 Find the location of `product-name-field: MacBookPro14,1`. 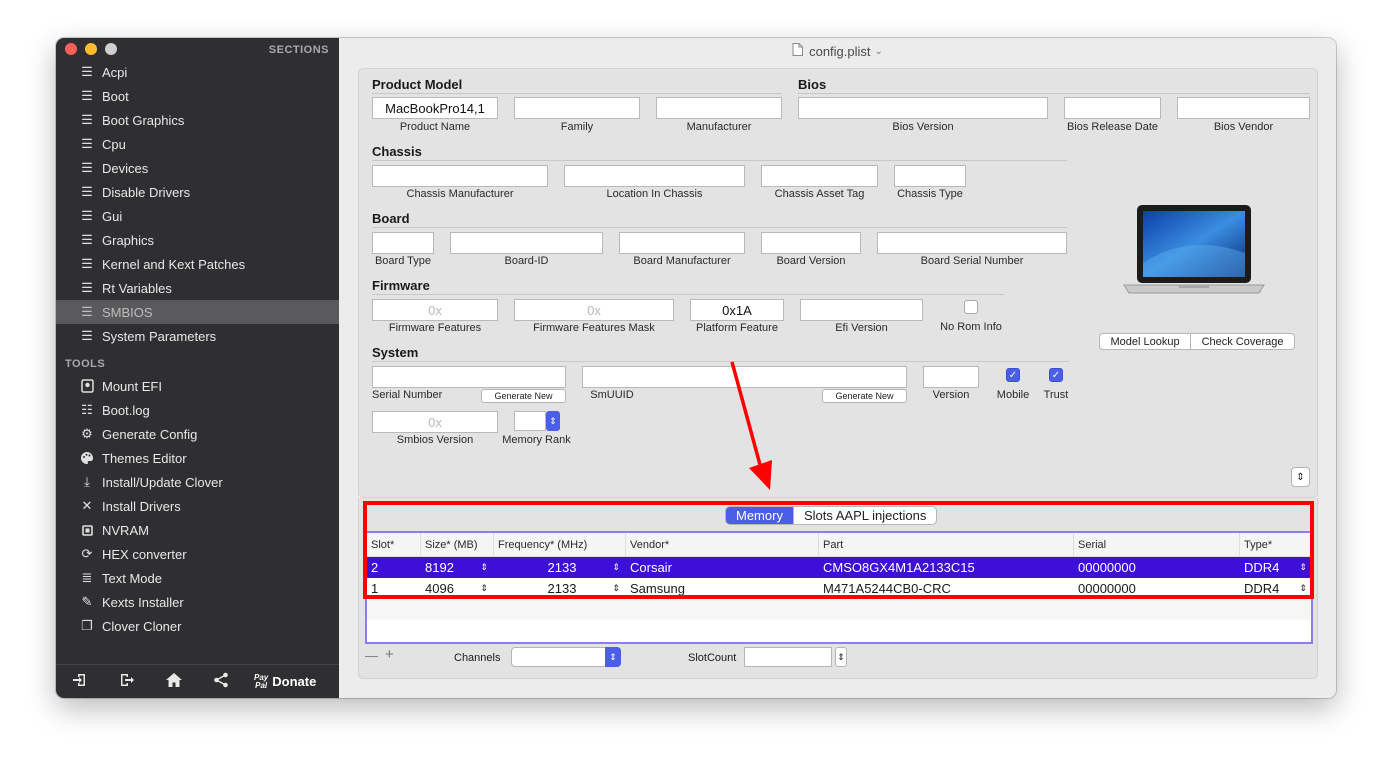

product-name-field: MacBookPro14,1 is located at coordinates (435, 108).